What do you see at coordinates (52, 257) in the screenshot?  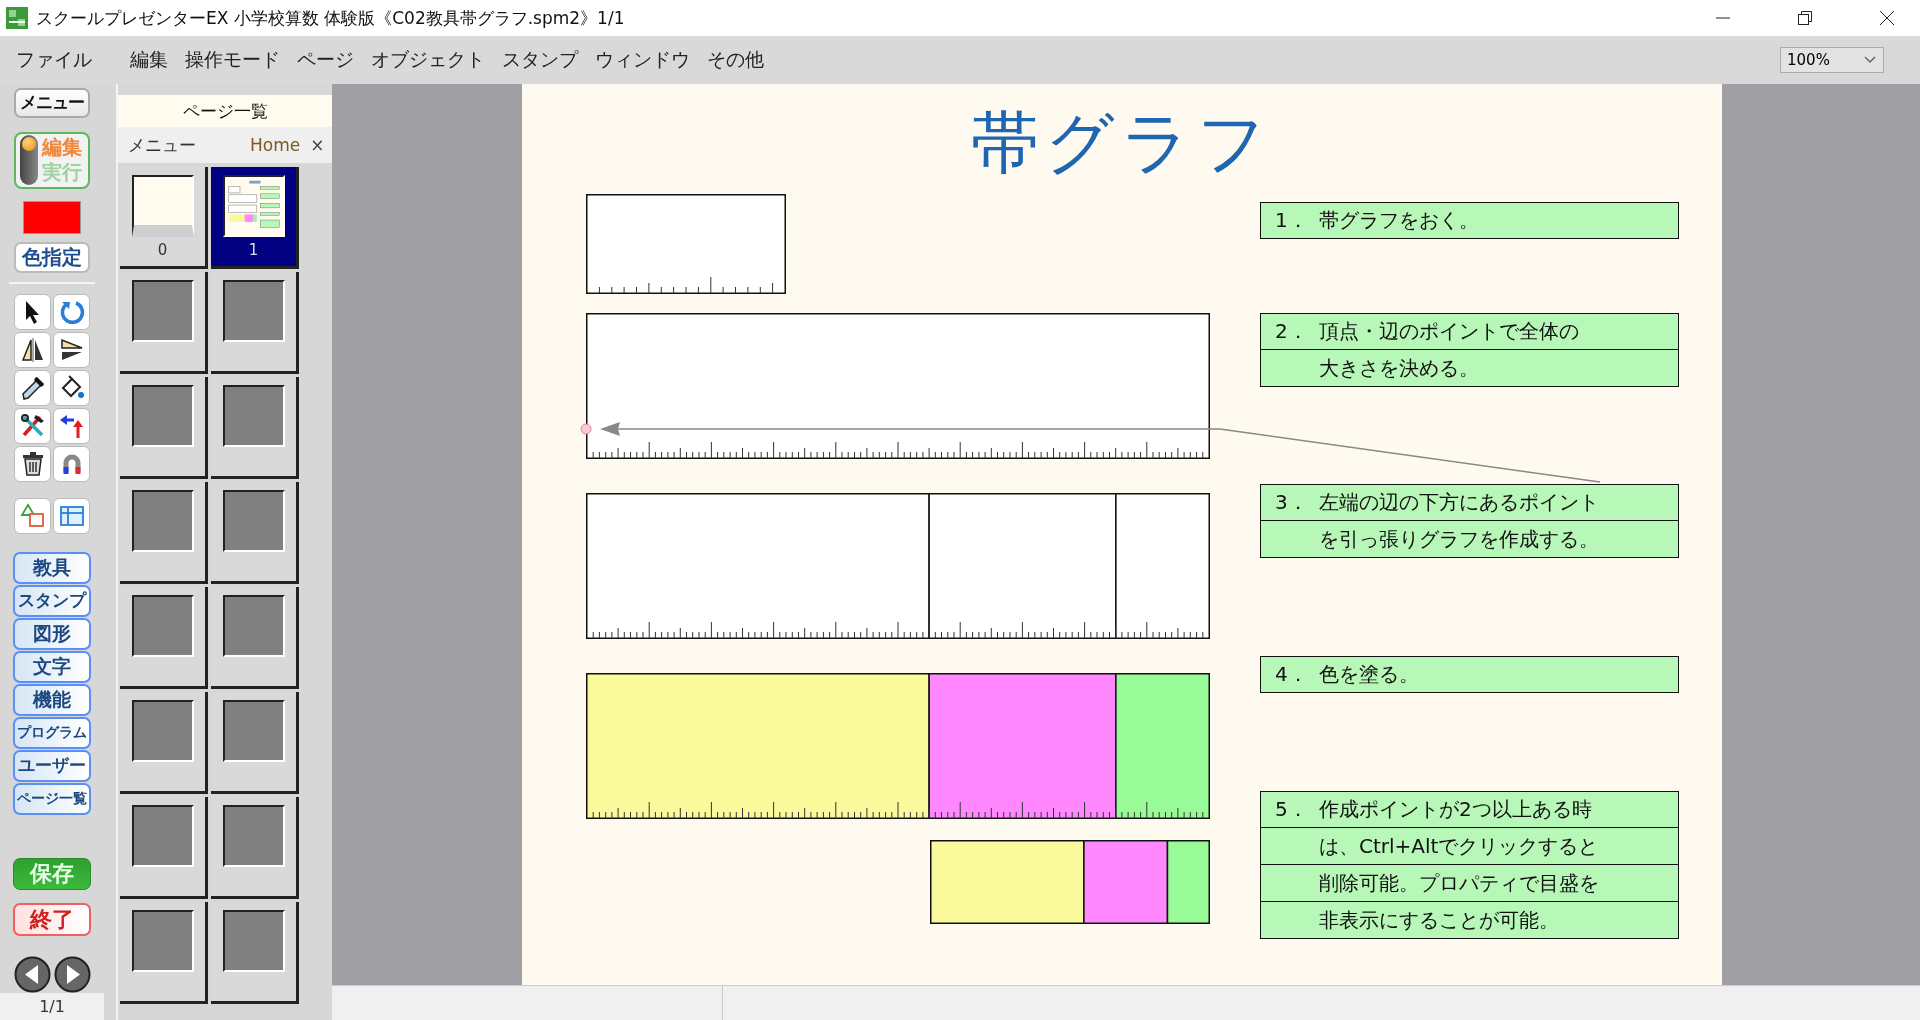 I see `color-select-button: 色指定` at bounding box center [52, 257].